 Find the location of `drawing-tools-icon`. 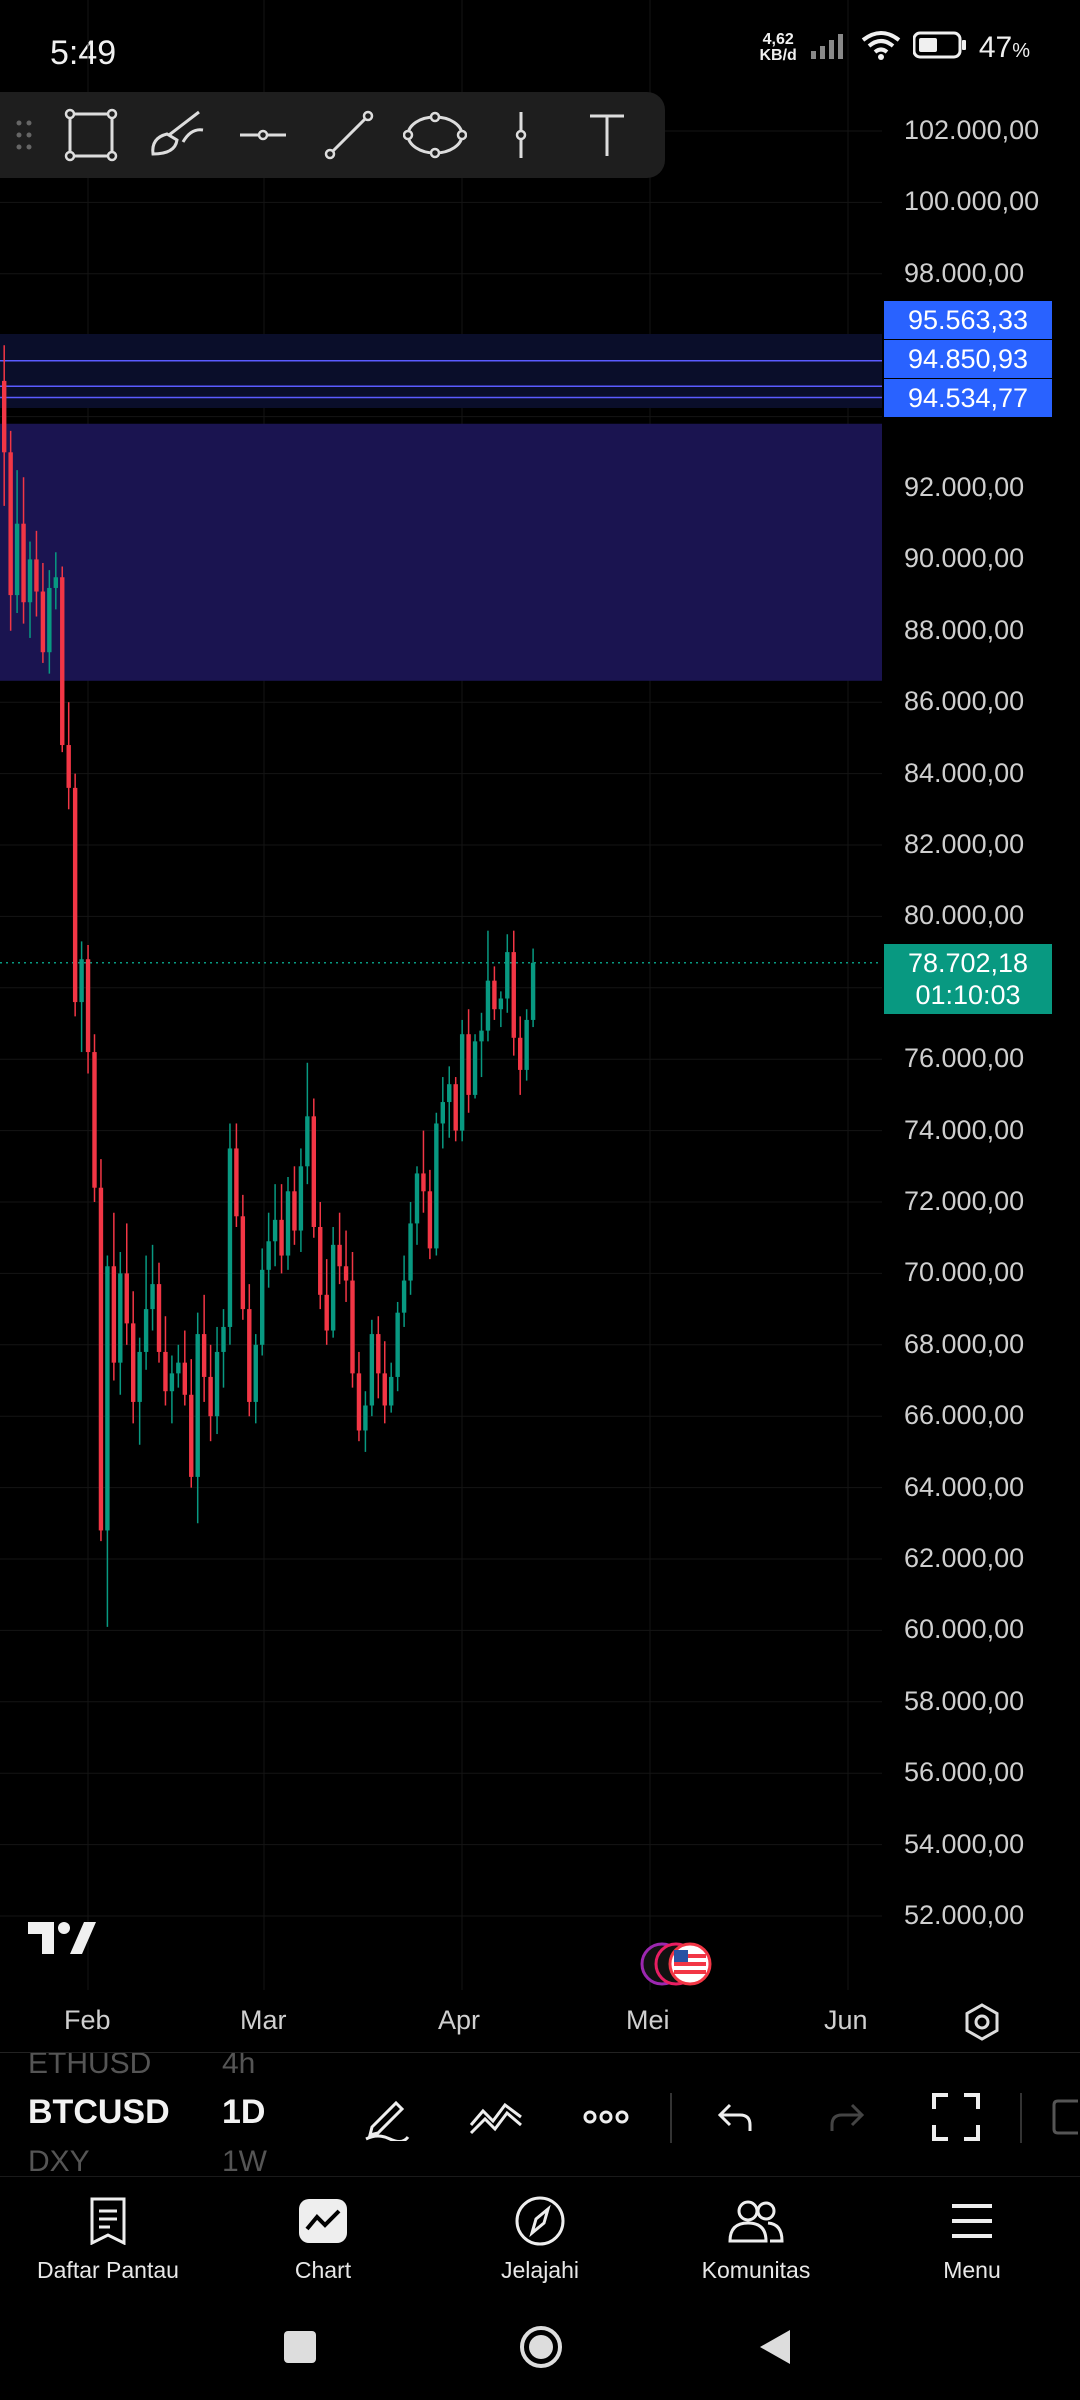

drawing-tools-icon is located at coordinates (386, 2117).